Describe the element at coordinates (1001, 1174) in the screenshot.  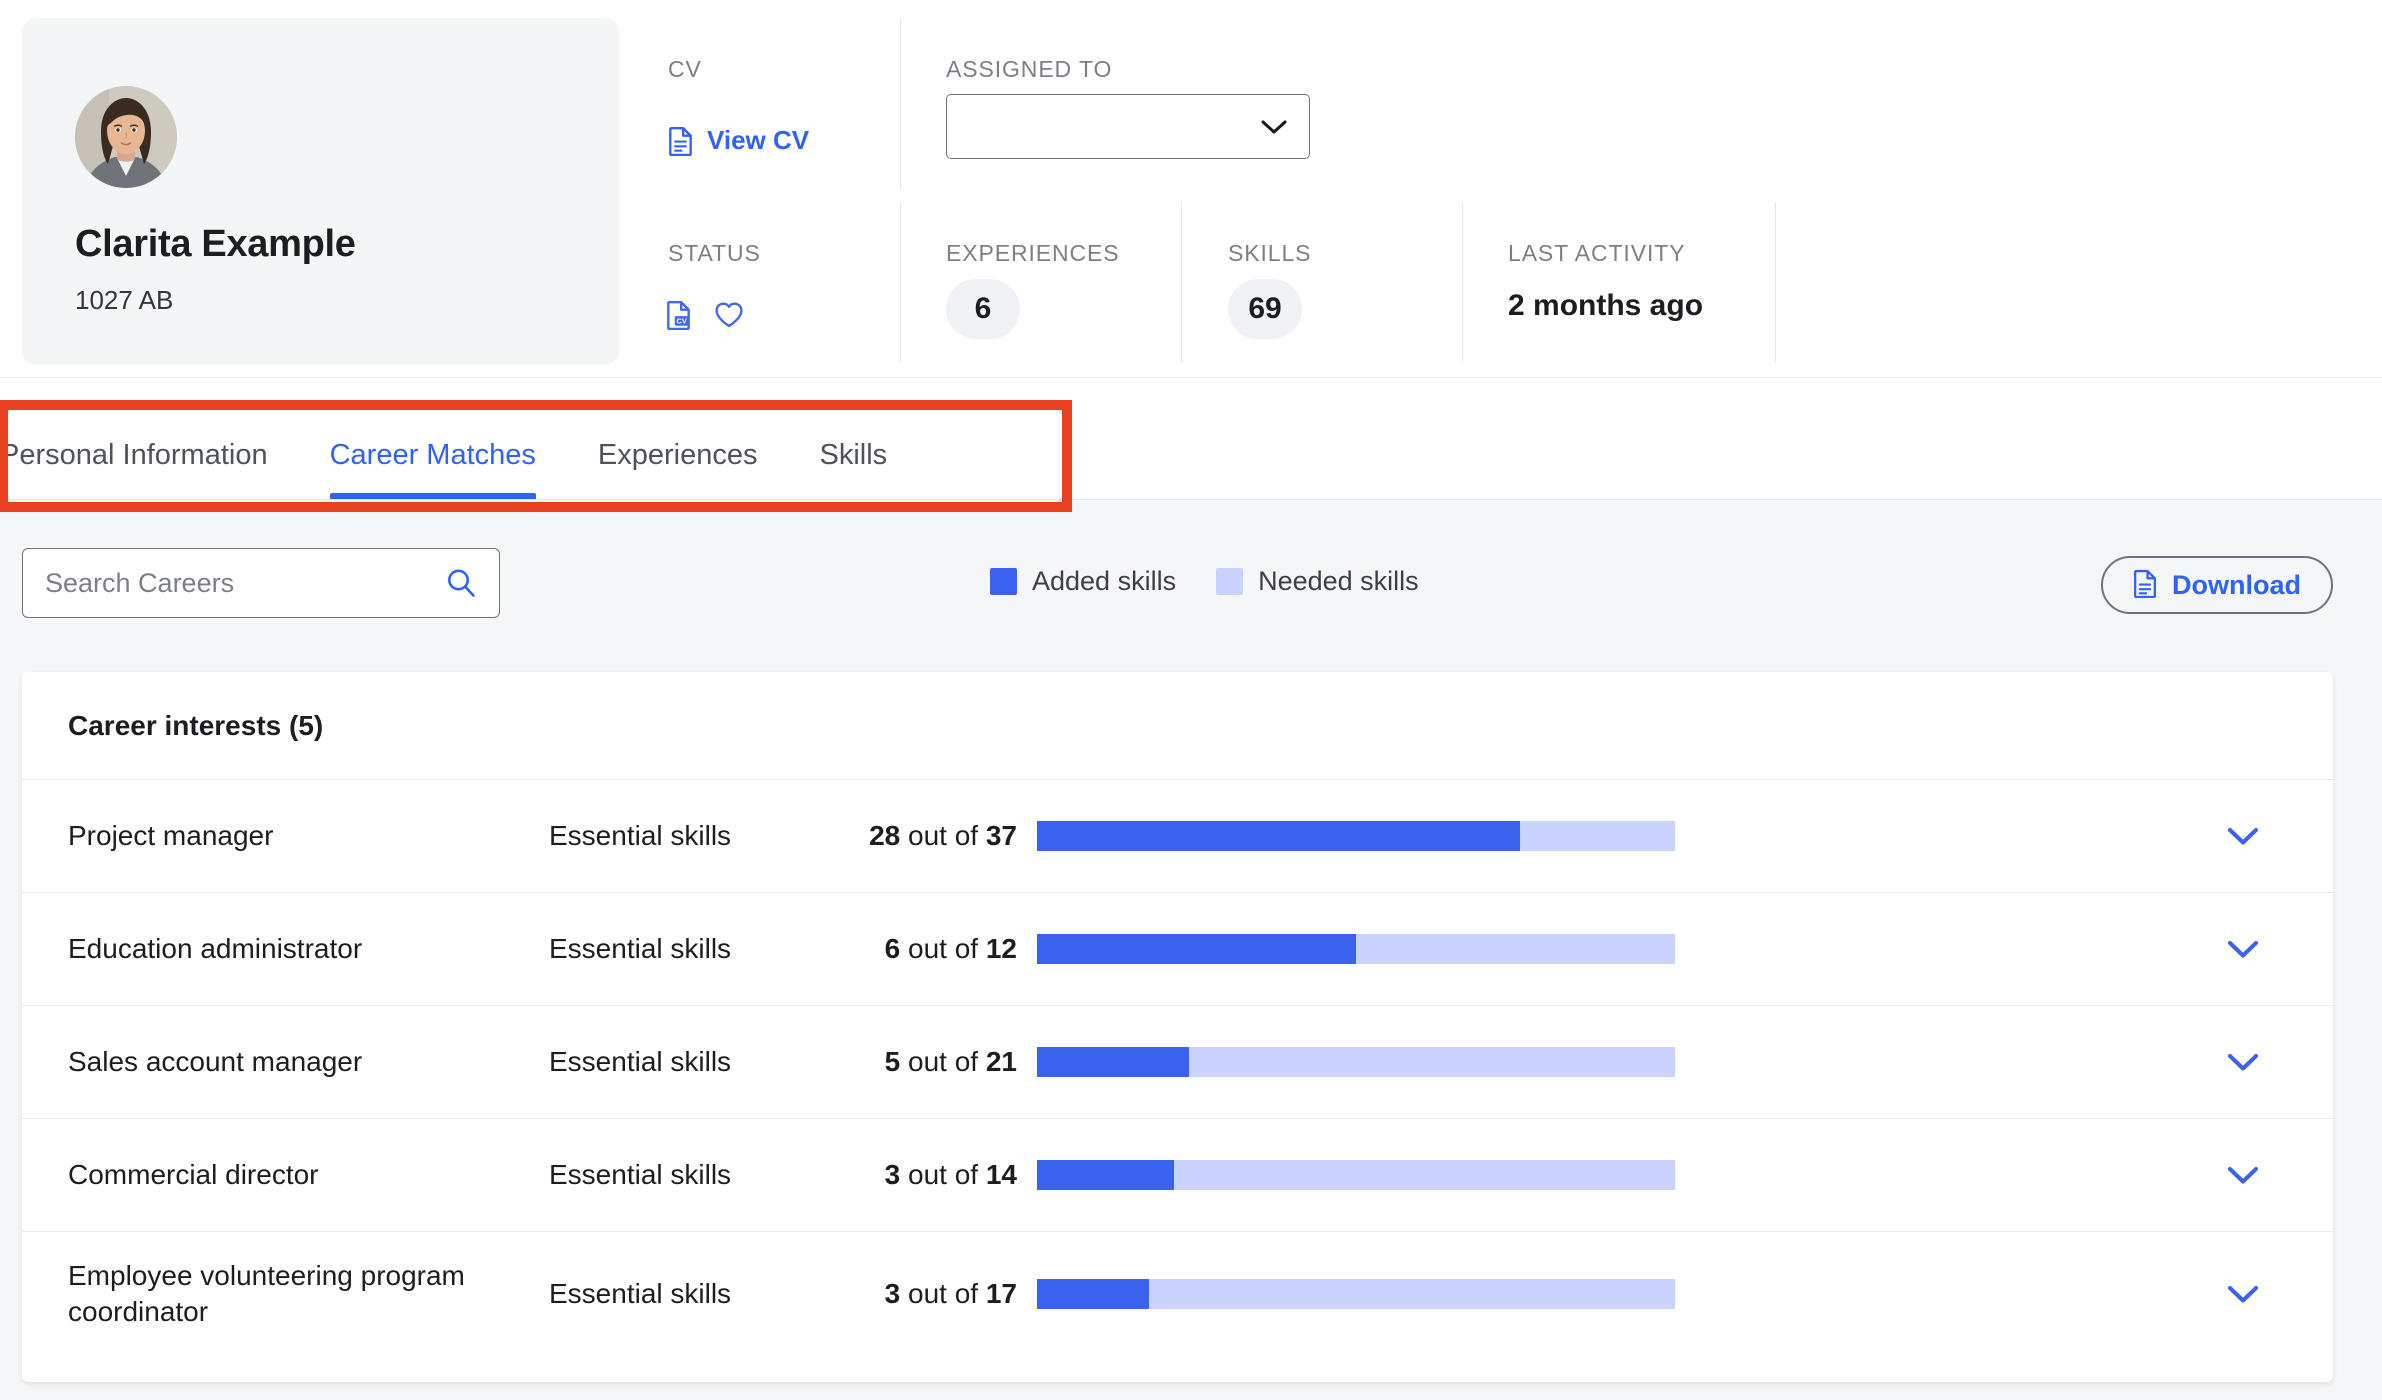
I see `career-total-count: 14` at that location.